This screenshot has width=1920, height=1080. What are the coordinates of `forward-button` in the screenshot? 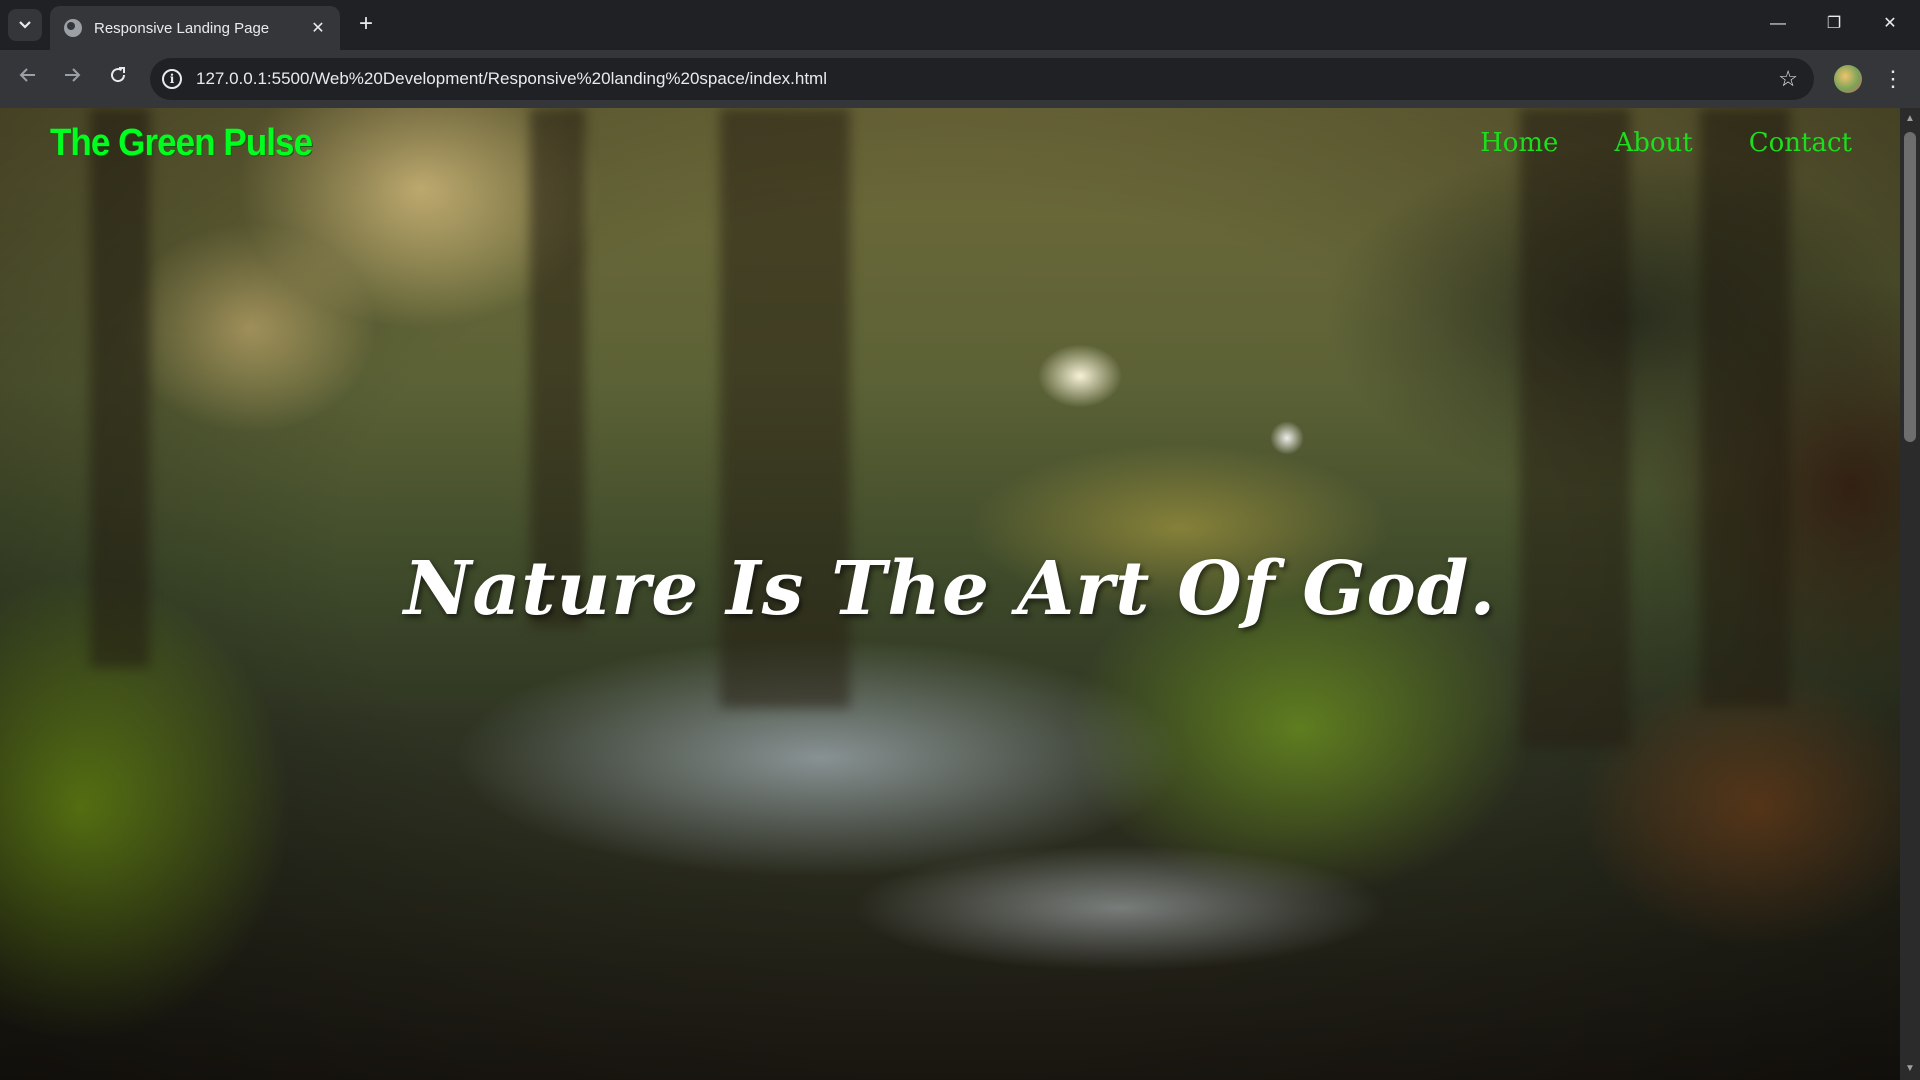 It's located at (72, 79).